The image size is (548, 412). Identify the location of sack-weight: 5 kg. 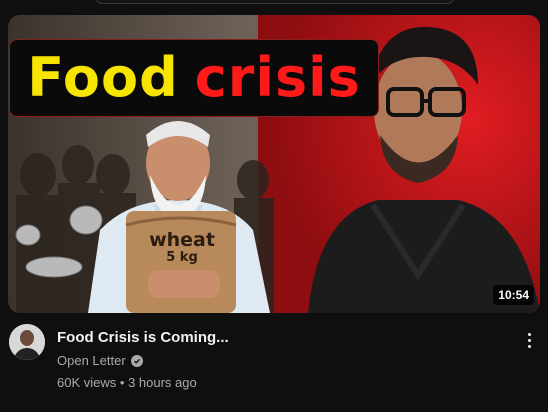
(182, 257).